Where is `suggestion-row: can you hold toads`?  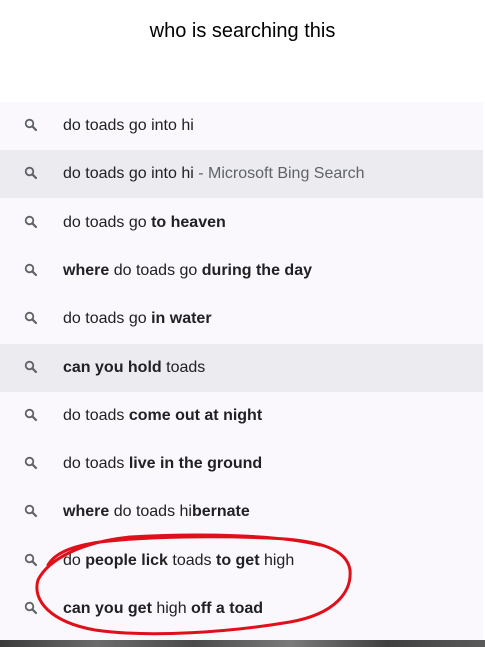 suggestion-row: can you hold toads is located at coordinates (241, 367).